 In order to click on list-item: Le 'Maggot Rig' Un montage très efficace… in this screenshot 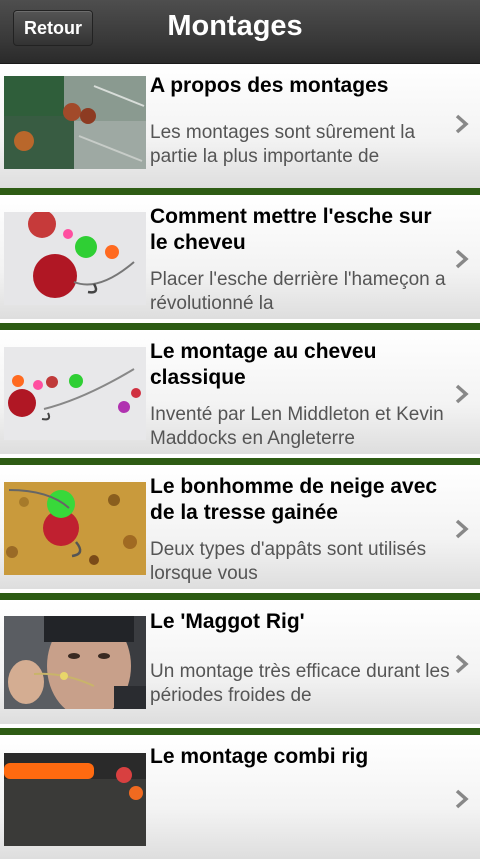, I will do `click(240, 662)`.